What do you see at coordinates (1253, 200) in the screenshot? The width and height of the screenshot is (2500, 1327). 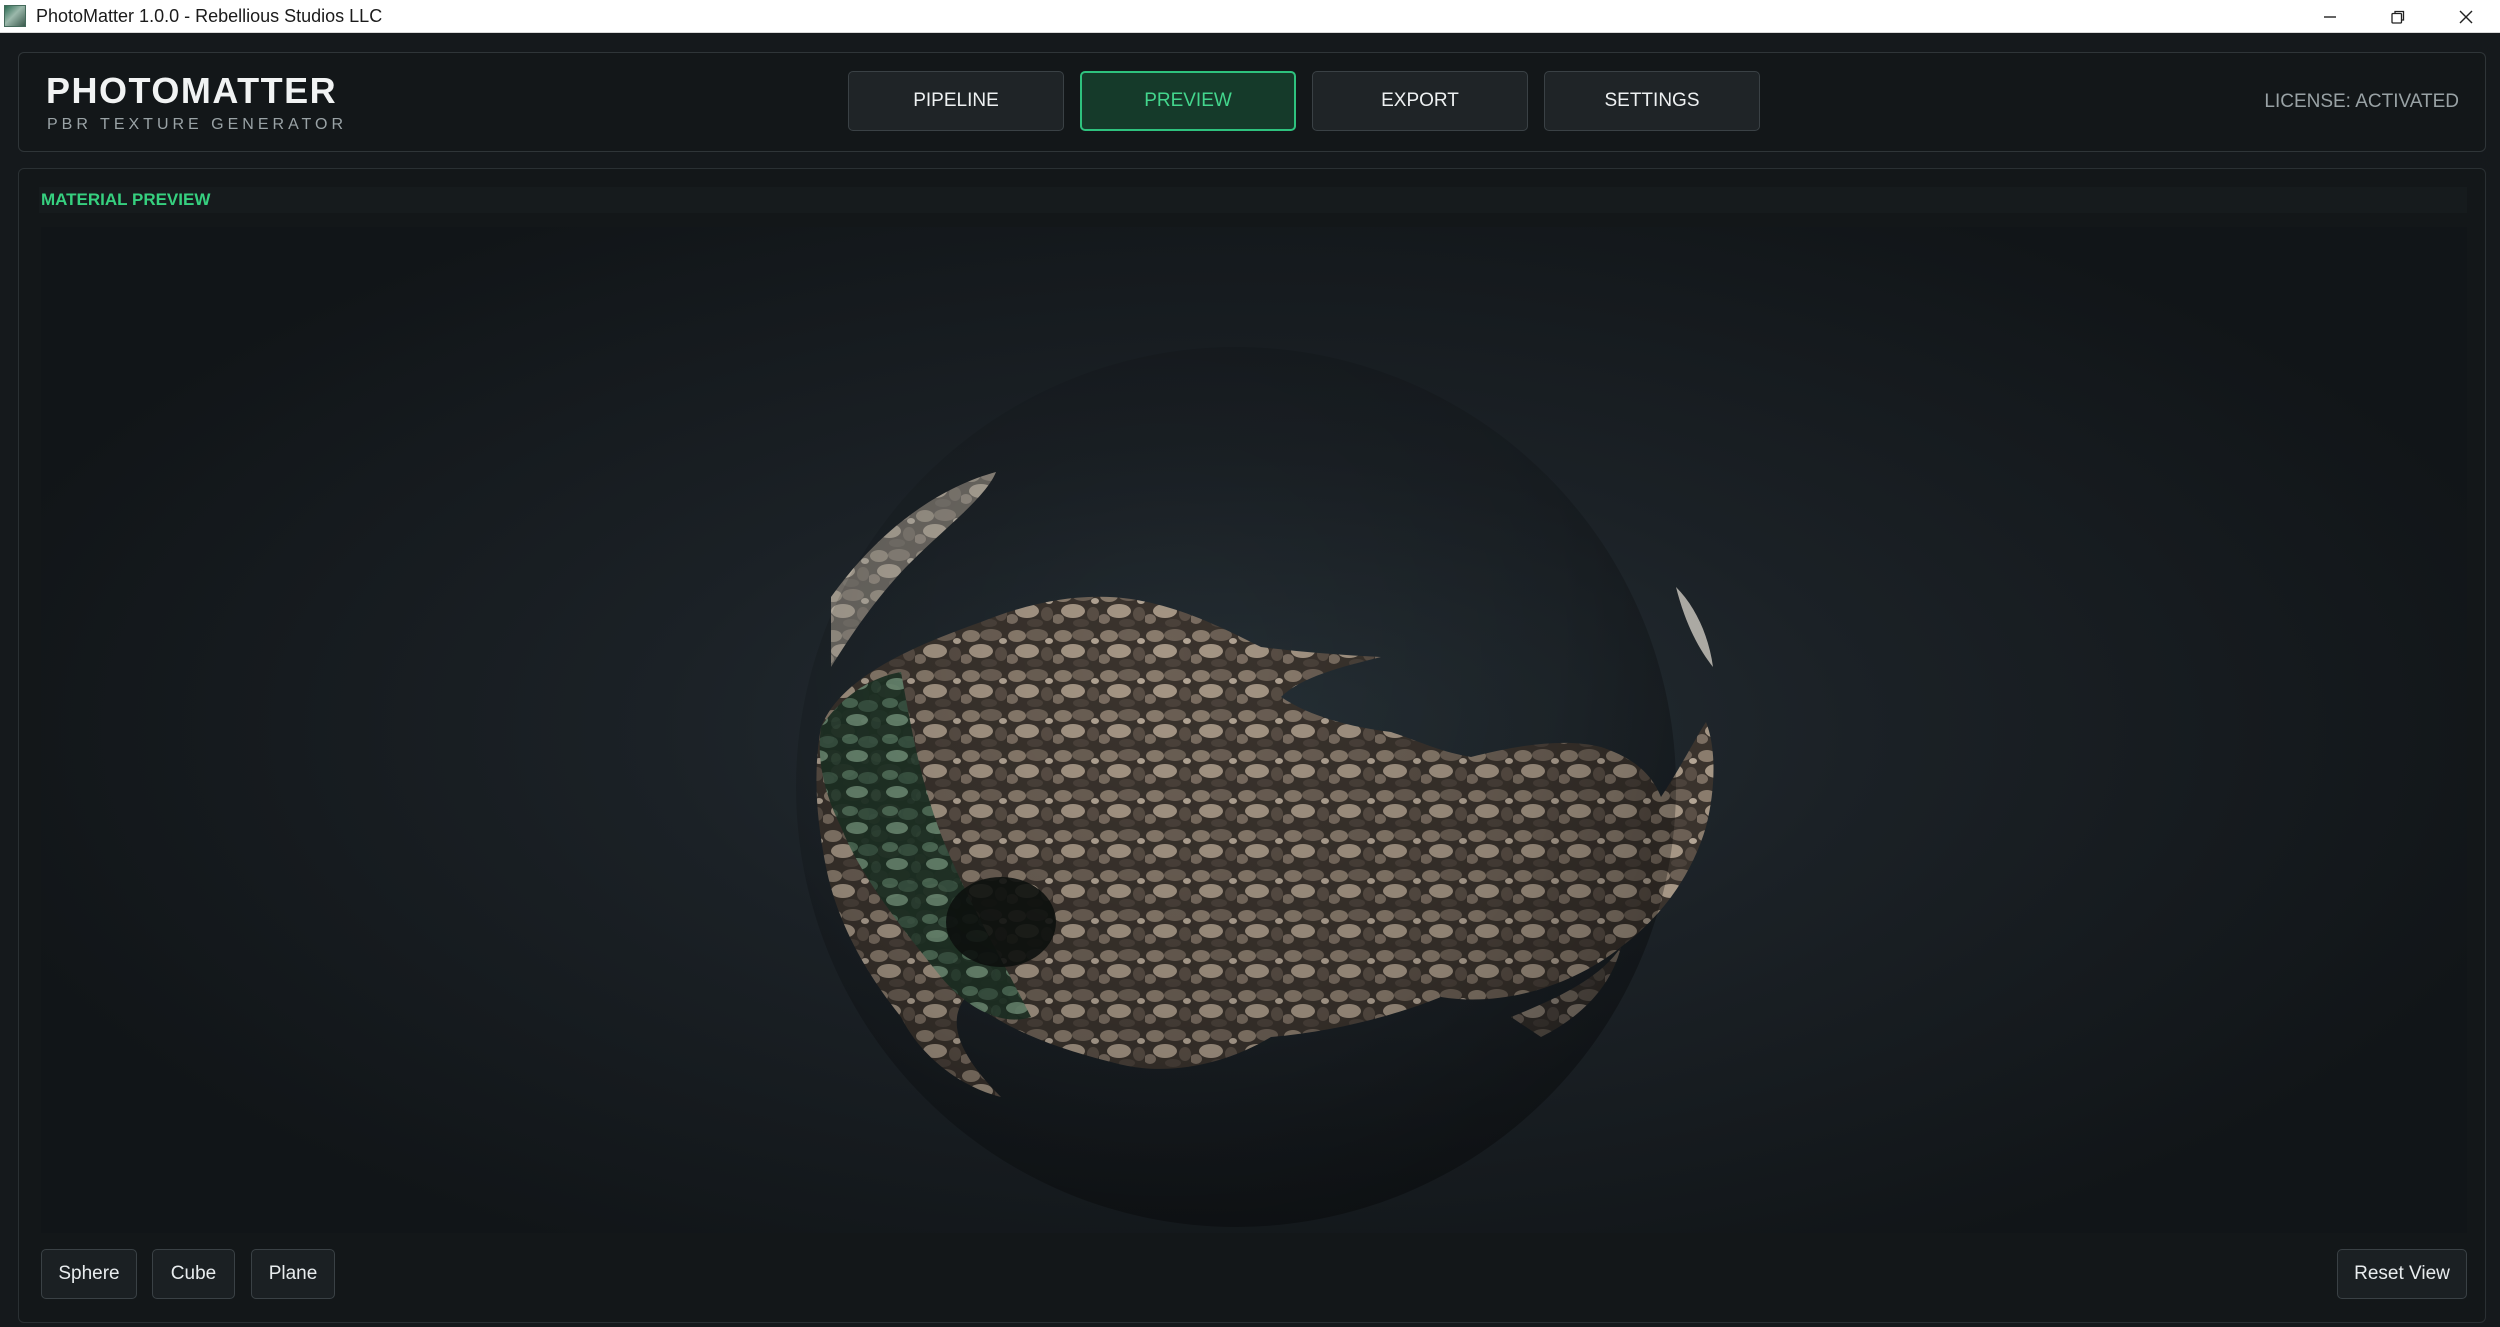 I see `panel-header: MATERIAL PREVIEW` at bounding box center [1253, 200].